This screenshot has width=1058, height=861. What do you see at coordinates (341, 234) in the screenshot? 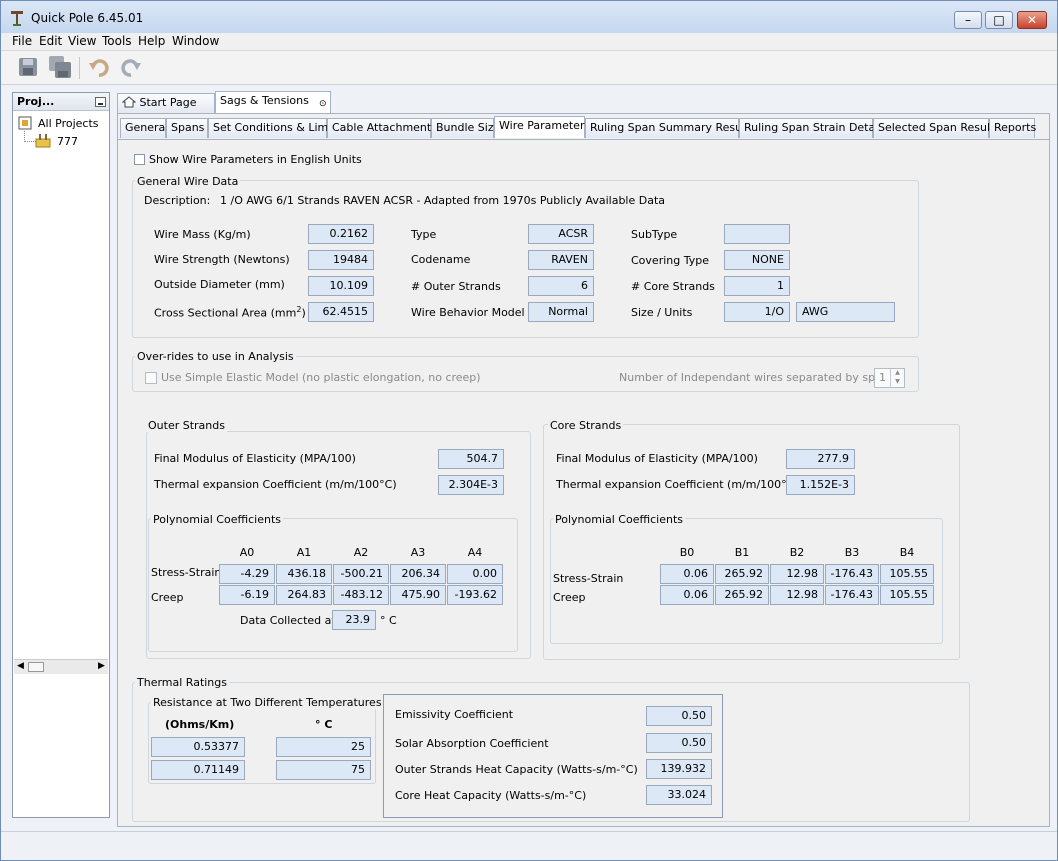
I see `wire-mass-field: 0.2162` at bounding box center [341, 234].